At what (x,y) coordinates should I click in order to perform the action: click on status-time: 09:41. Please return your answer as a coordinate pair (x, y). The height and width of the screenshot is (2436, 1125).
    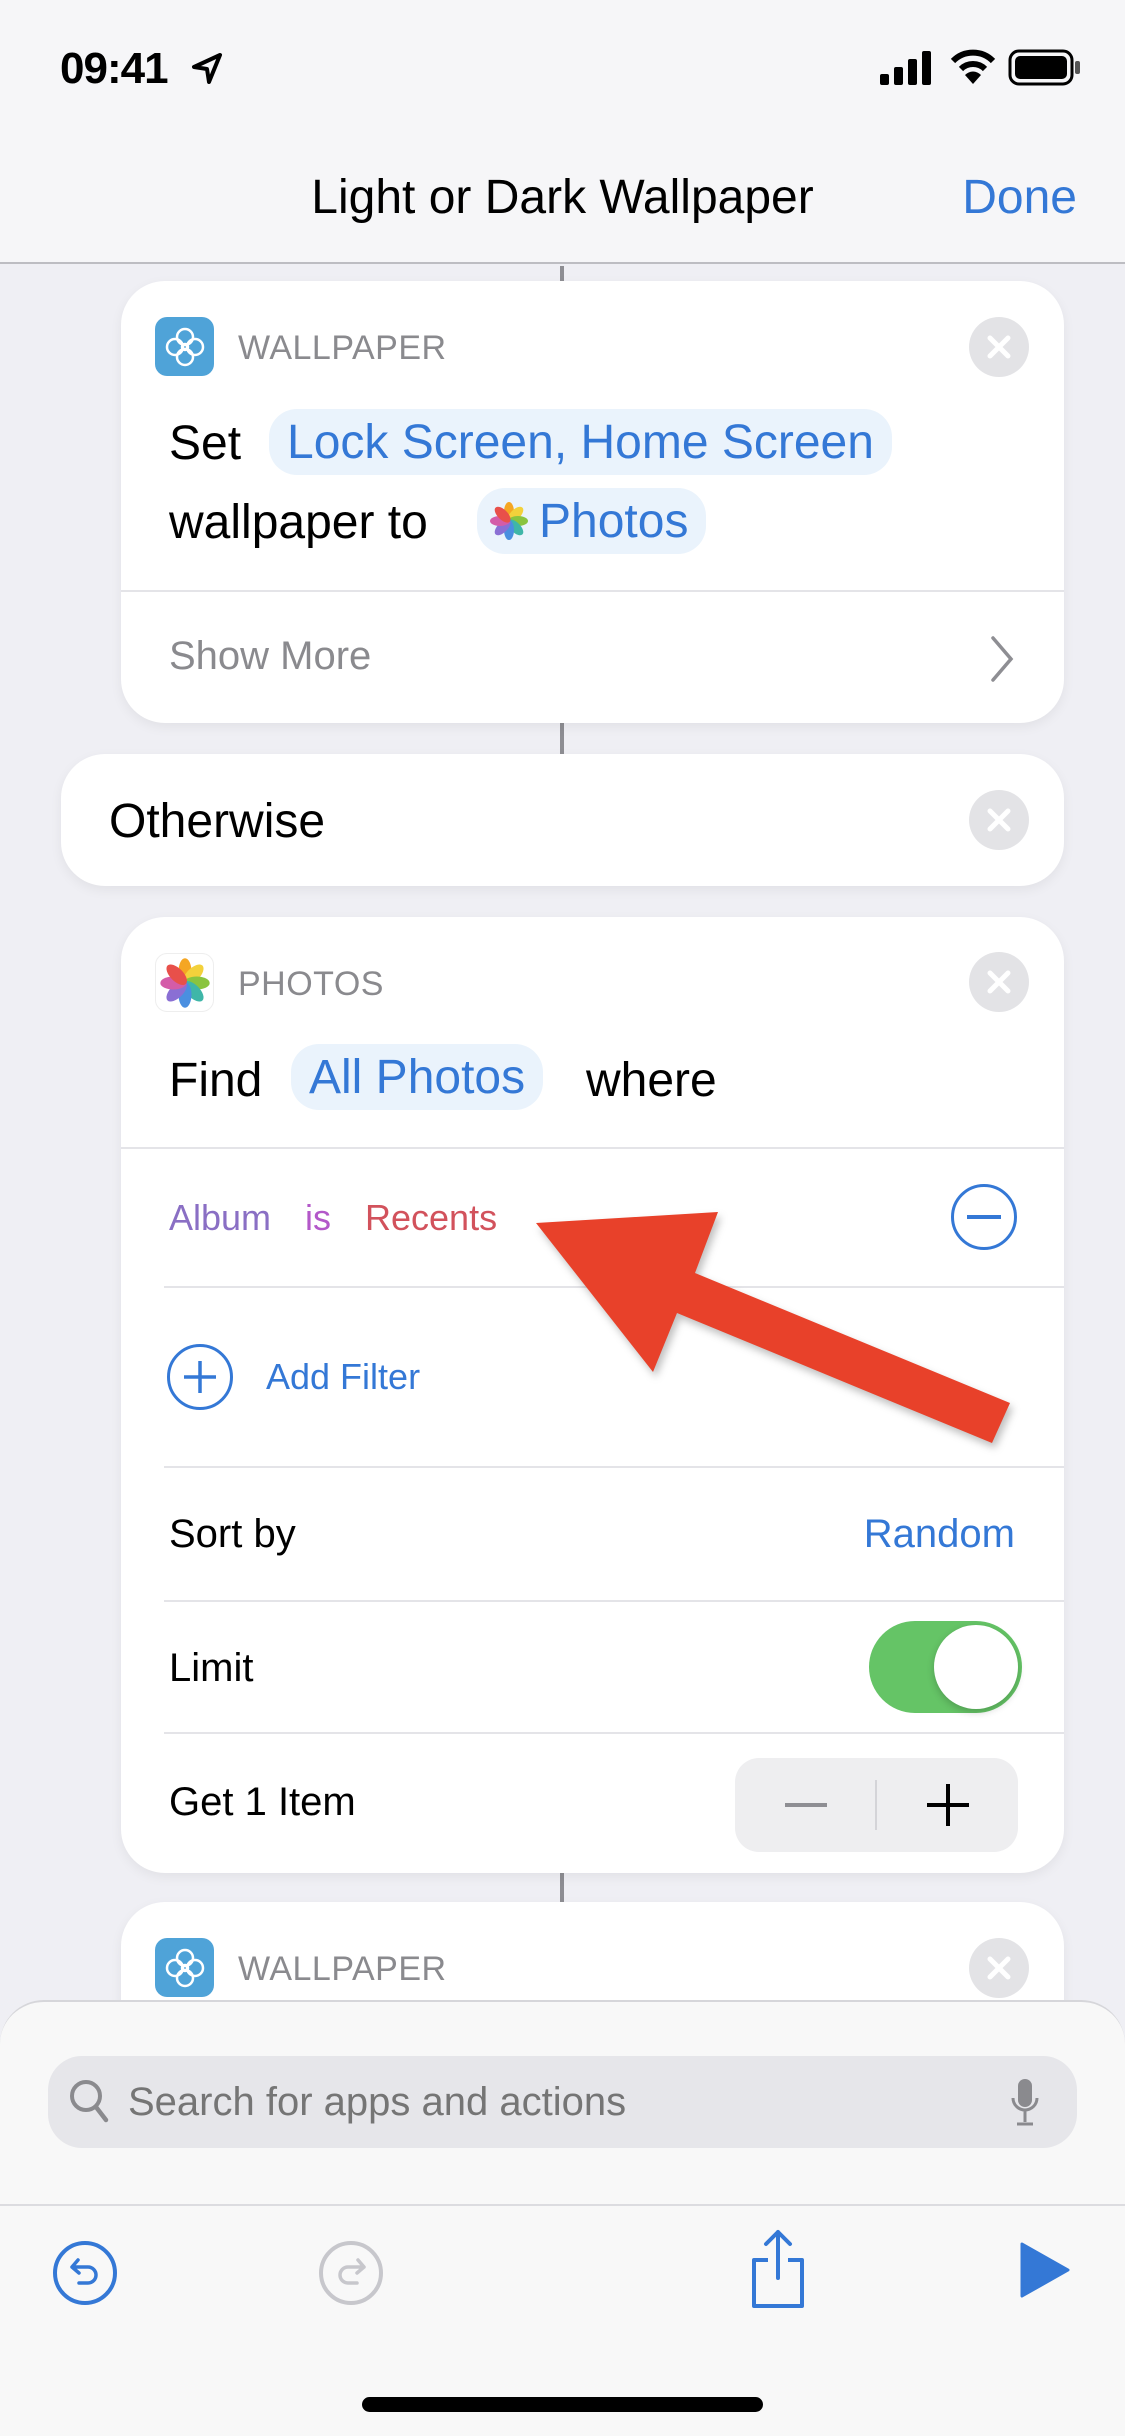
    Looking at the image, I should click on (114, 68).